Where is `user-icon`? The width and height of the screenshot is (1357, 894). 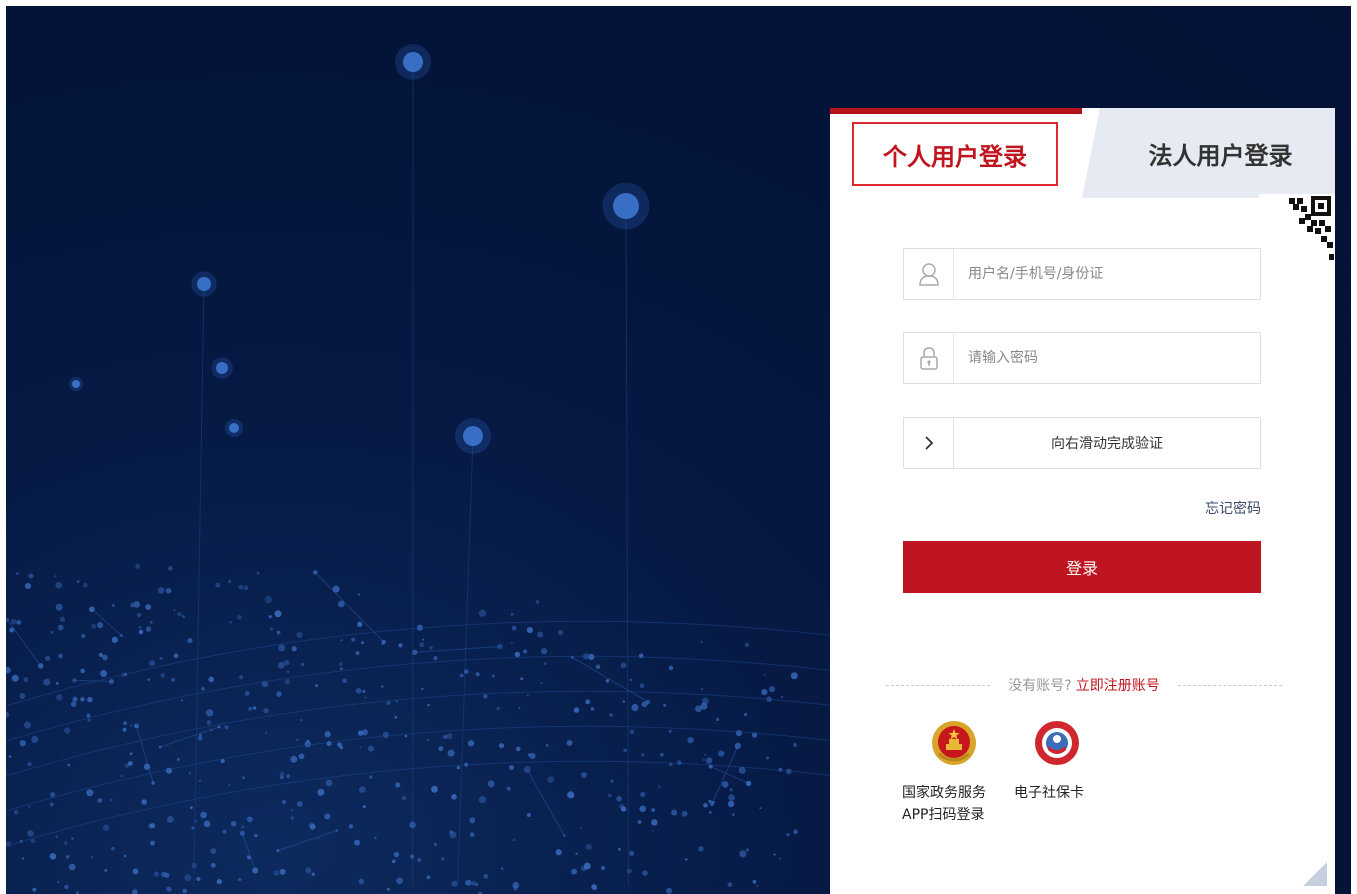
user-icon is located at coordinates (929, 274).